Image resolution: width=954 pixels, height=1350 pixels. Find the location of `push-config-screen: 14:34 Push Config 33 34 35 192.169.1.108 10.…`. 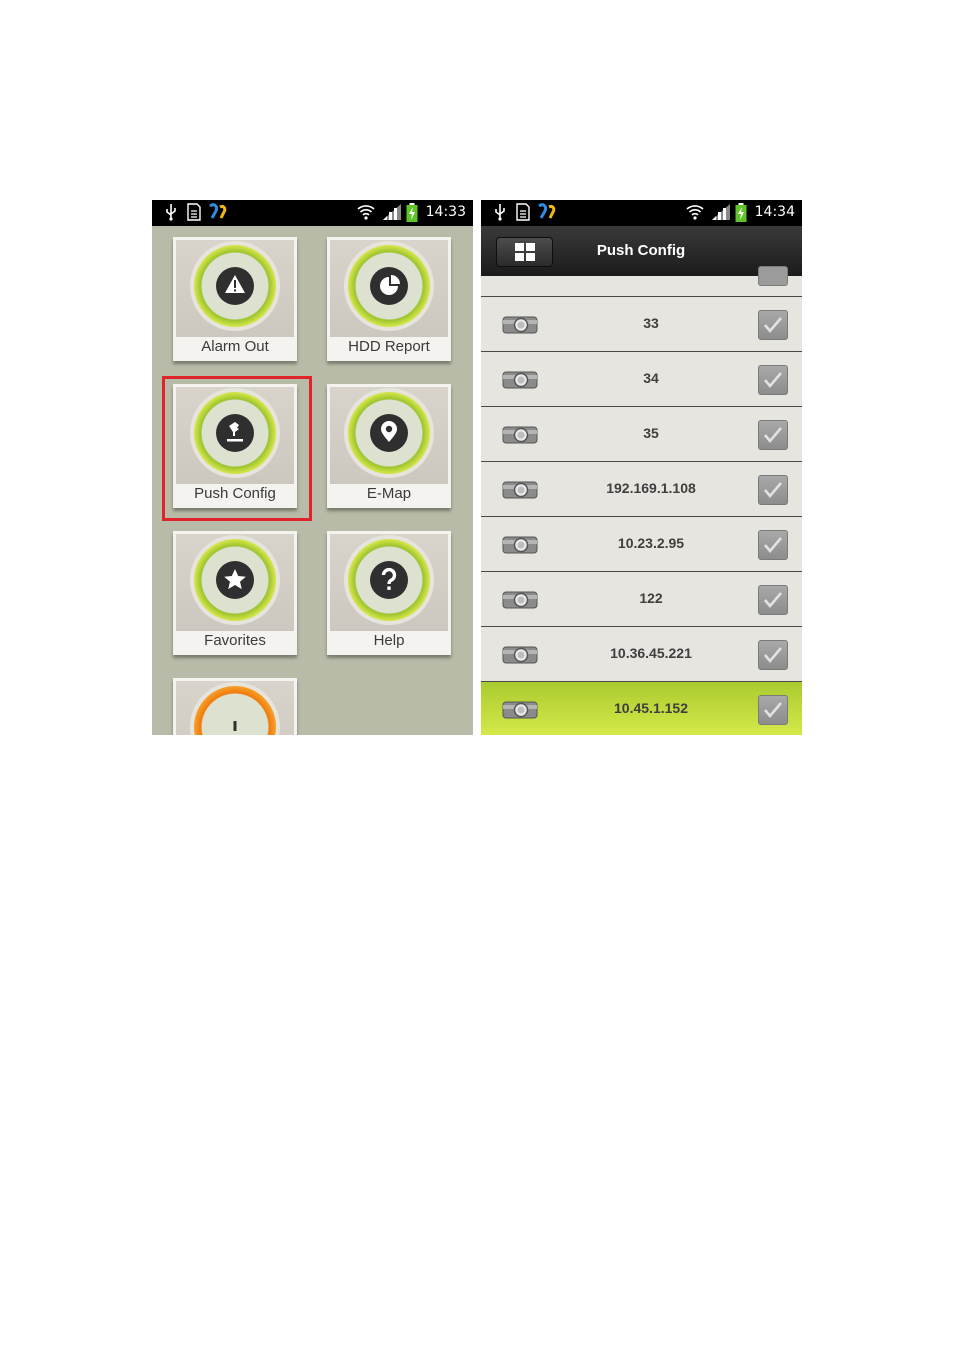

push-config-screen: 14:34 Push Config 33 34 35 192.169.1.108 10.… is located at coordinates (641, 467).